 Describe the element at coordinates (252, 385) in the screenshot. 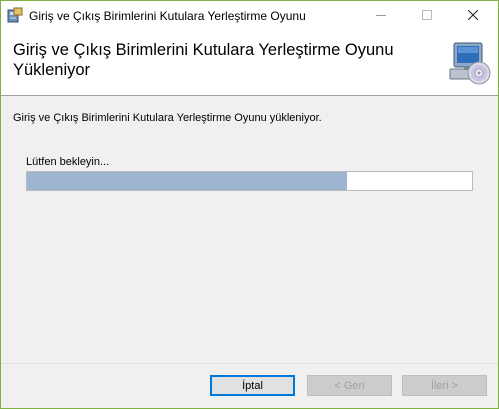

I see `cancel-button: İptal` at that location.